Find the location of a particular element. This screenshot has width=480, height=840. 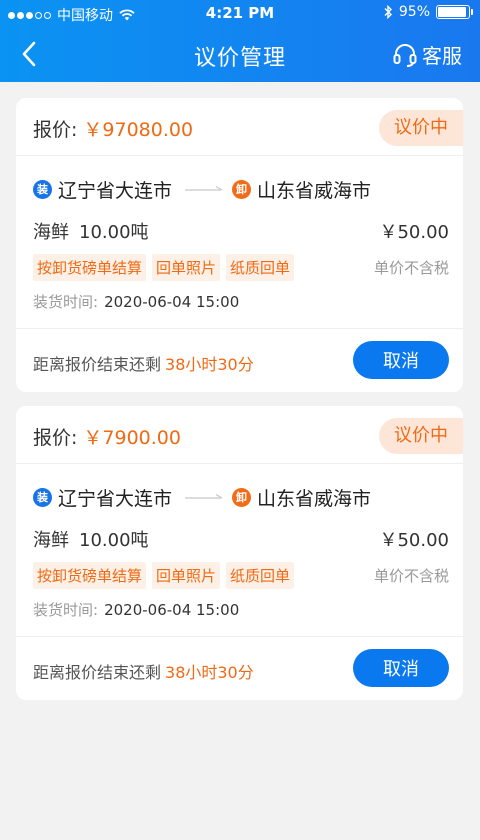

quote-price: 报价: ￥97080.00 is located at coordinates (113, 130).